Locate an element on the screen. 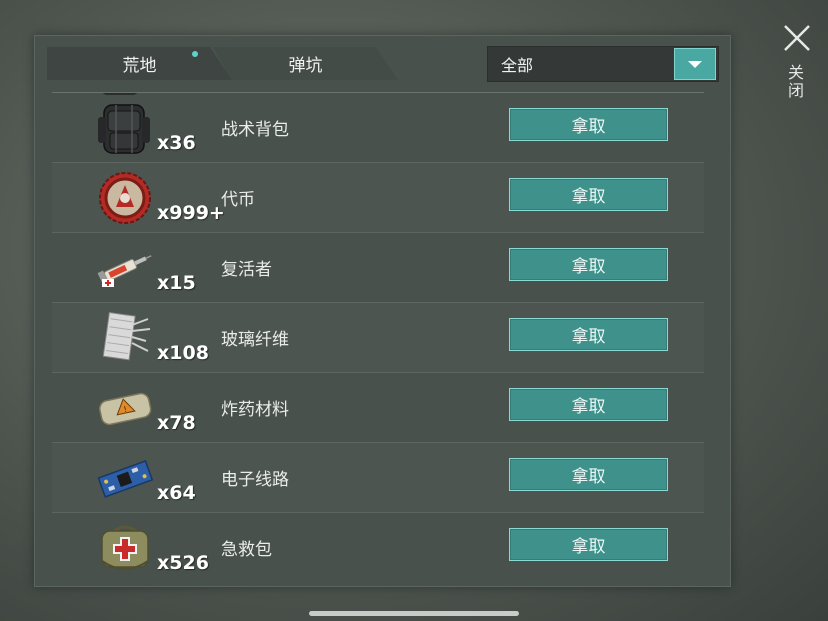  chevron-down-icon is located at coordinates (695, 64).